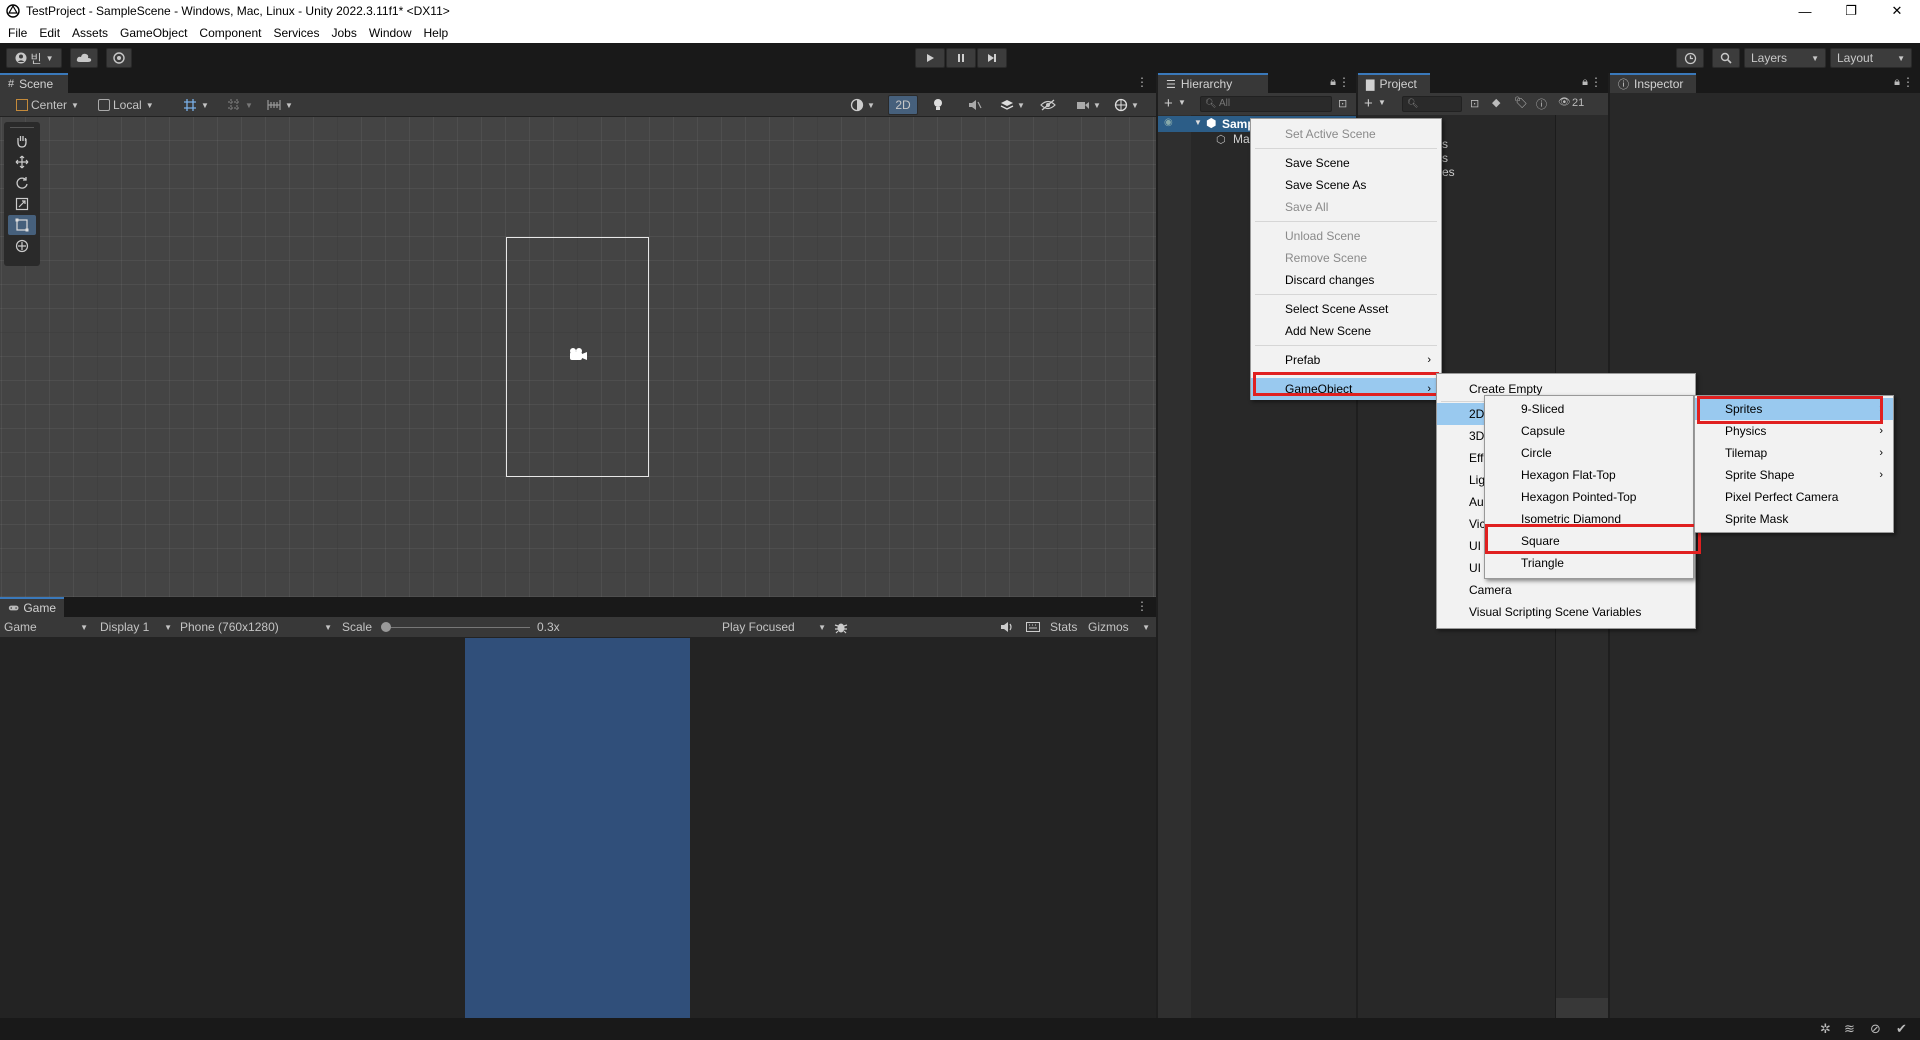 This screenshot has height=1040, width=1920. I want to click on close-button: ✕, so click(1897, 11).